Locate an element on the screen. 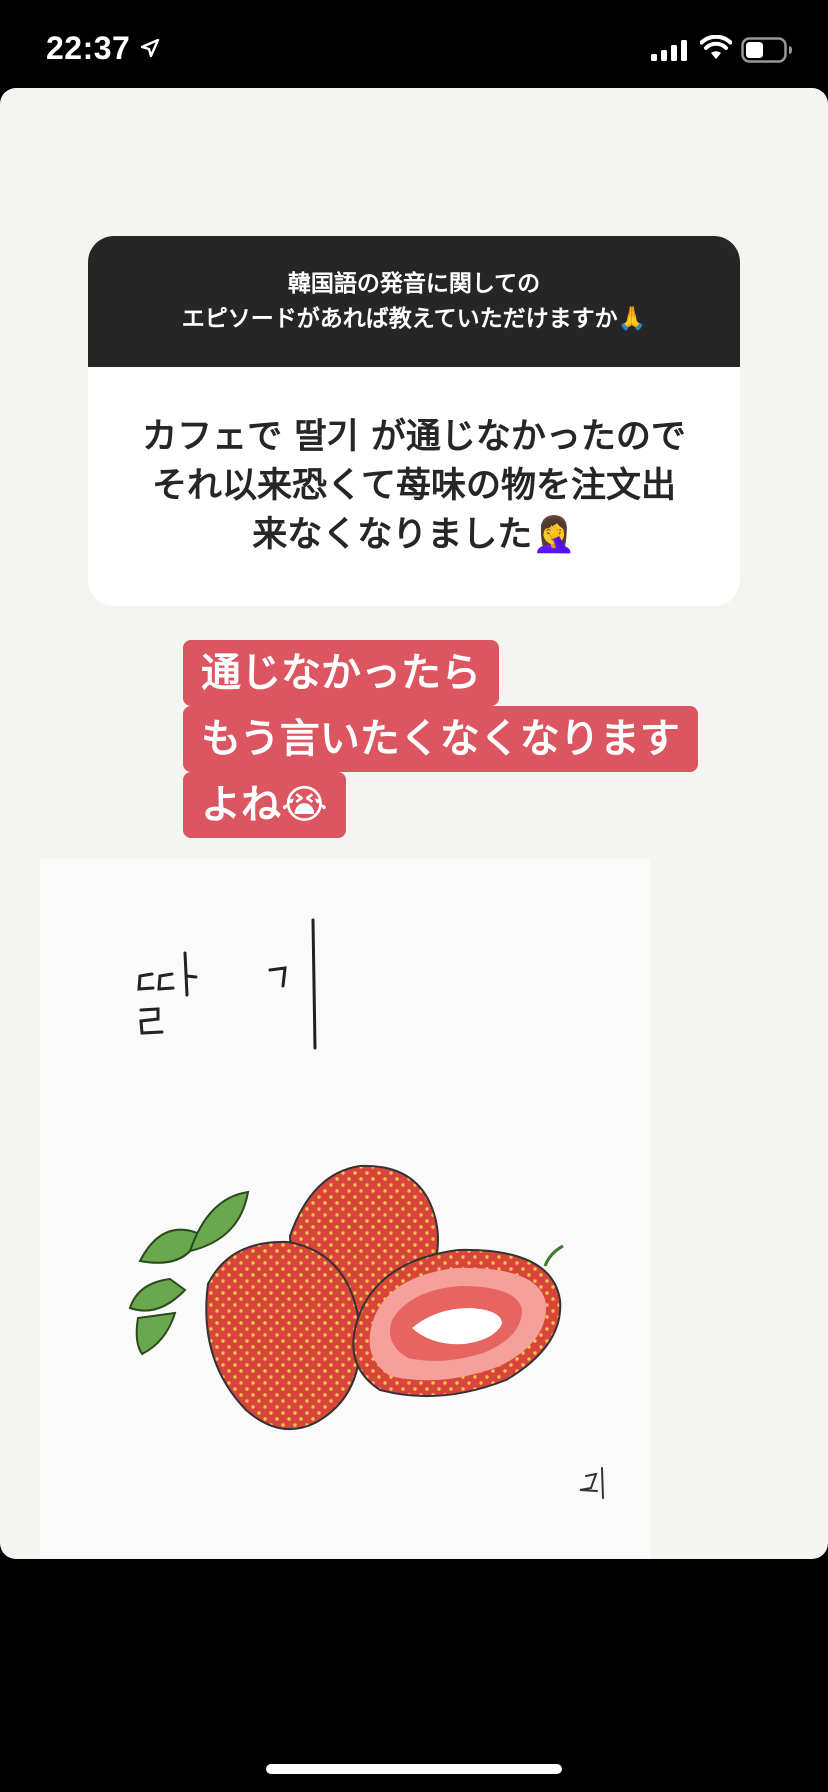 This screenshot has width=828, height=1792. caption-line: もう言いたくなくなります is located at coordinates (440, 739).